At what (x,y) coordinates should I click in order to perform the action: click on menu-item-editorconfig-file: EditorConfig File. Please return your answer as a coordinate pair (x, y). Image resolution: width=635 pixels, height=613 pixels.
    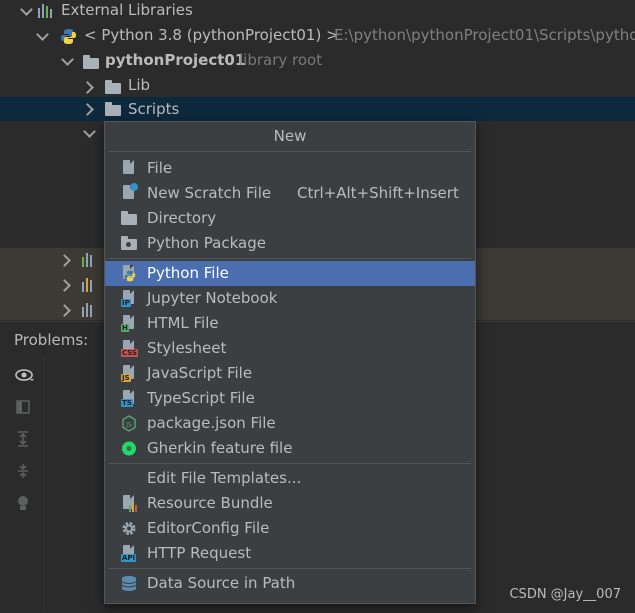
    Looking at the image, I should click on (290, 528).